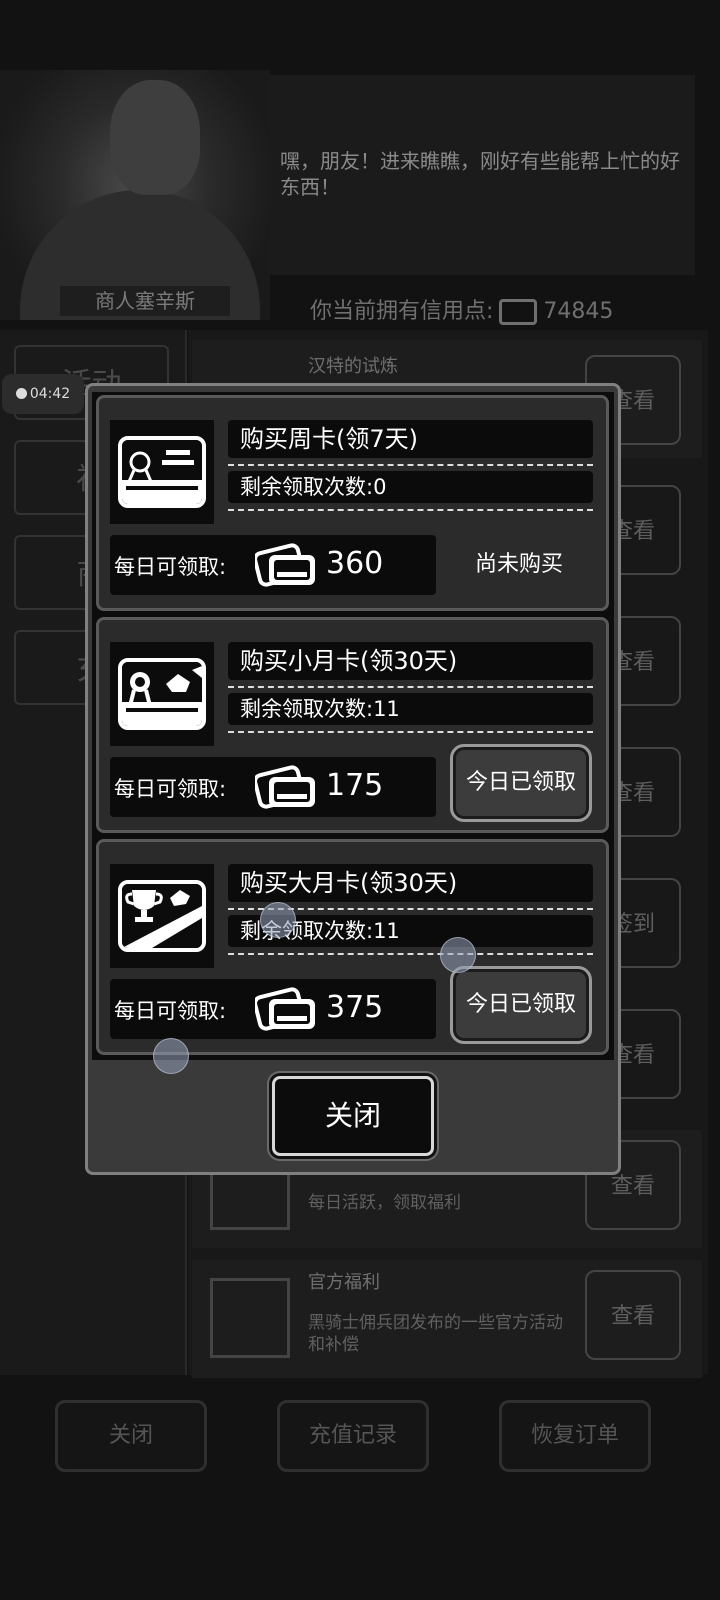  What do you see at coordinates (402, 311) in the screenshot?
I see `credits-label: 你当前拥有信用点:` at bounding box center [402, 311].